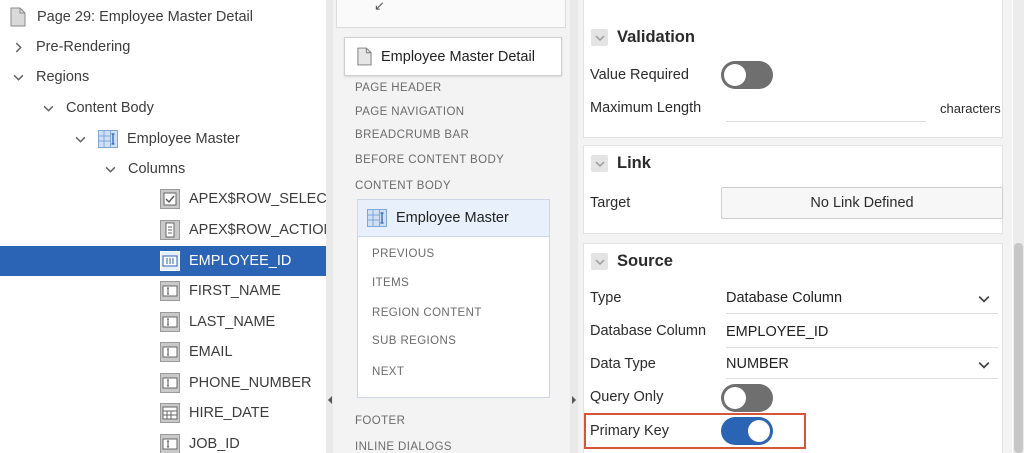 This screenshot has height=453, width=1024. I want to click on tree-item-label: LAST_NAME, so click(232, 322).